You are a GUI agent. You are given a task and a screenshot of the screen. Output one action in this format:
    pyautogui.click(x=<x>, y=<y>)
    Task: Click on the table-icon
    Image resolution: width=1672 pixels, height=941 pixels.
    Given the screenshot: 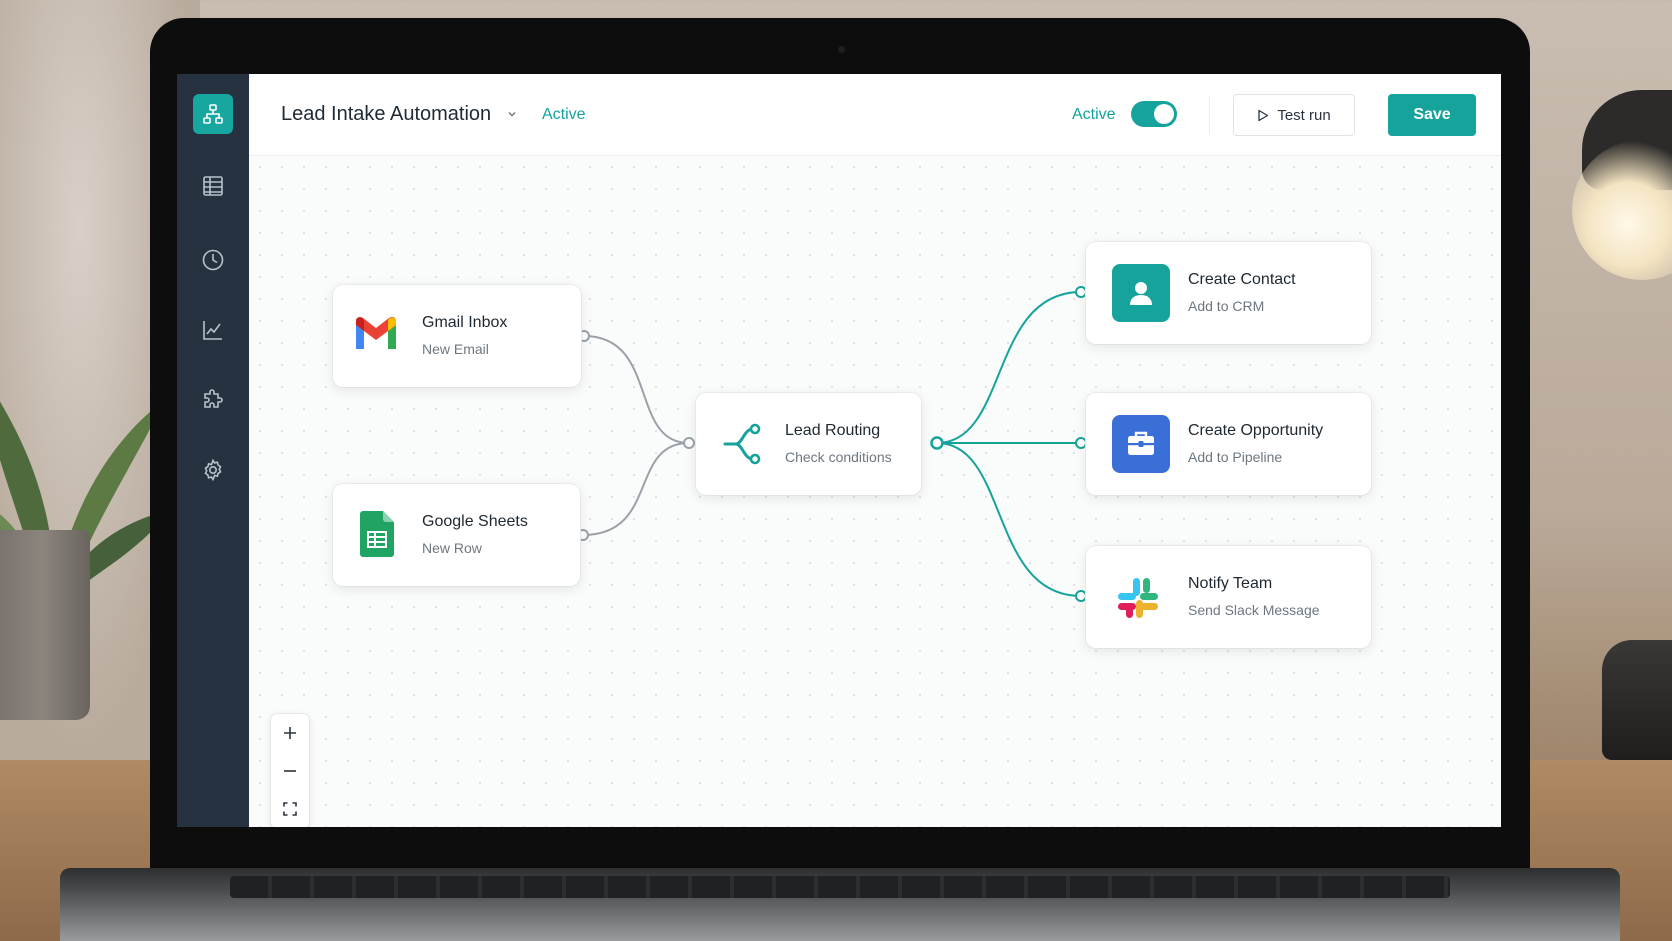 What is the action you would take?
    pyautogui.click(x=213, y=186)
    